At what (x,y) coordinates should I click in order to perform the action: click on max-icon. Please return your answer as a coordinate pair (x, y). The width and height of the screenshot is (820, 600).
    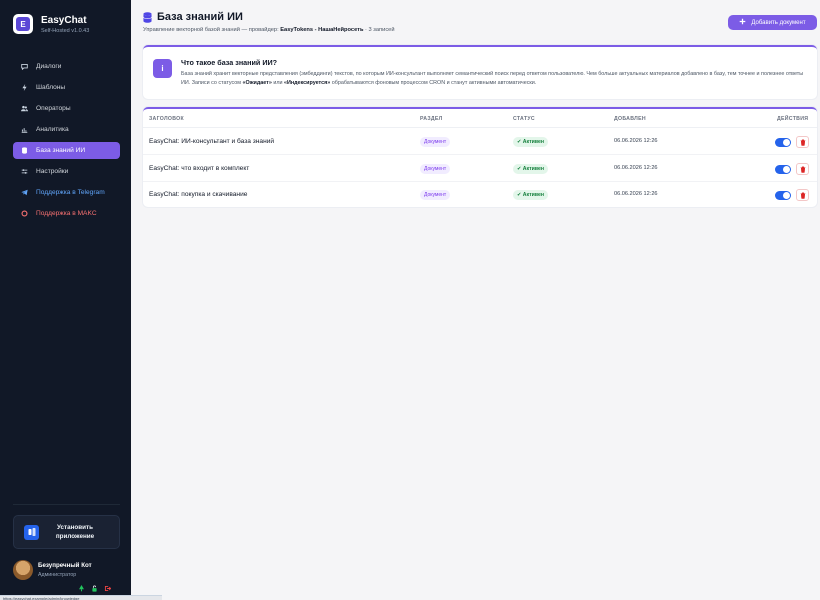
    Looking at the image, I should click on (24, 213).